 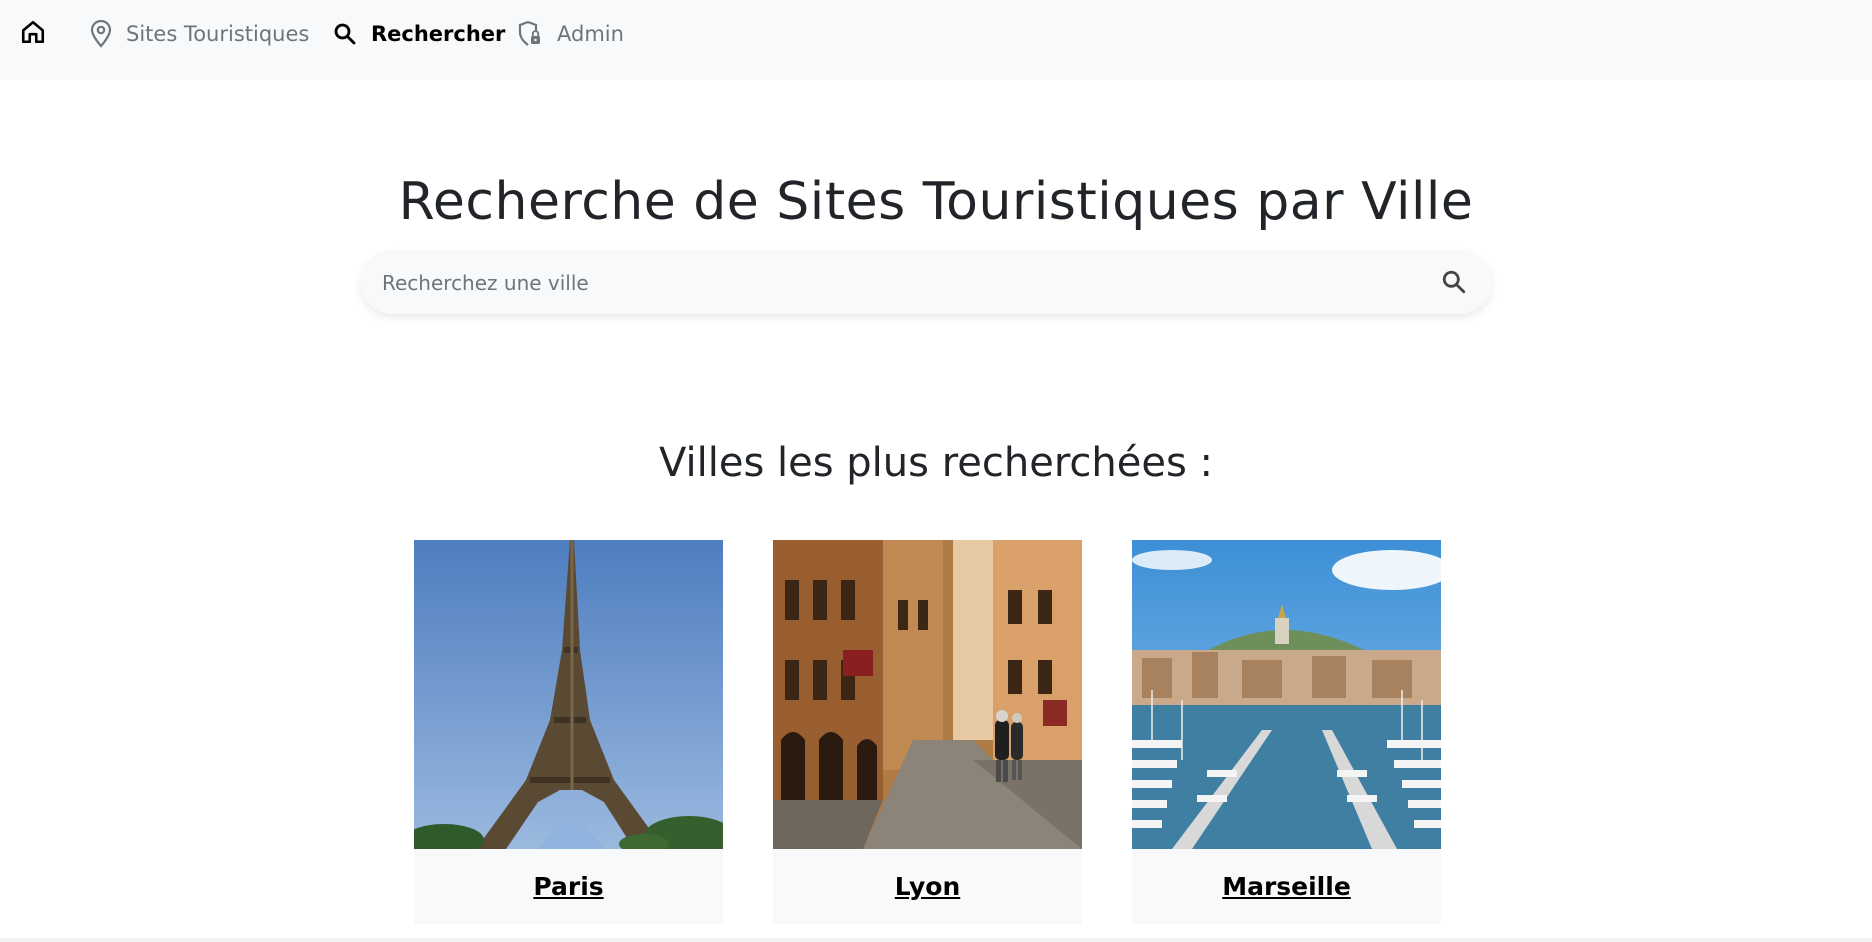 I want to click on city-name-link: Lyon, so click(x=927, y=886).